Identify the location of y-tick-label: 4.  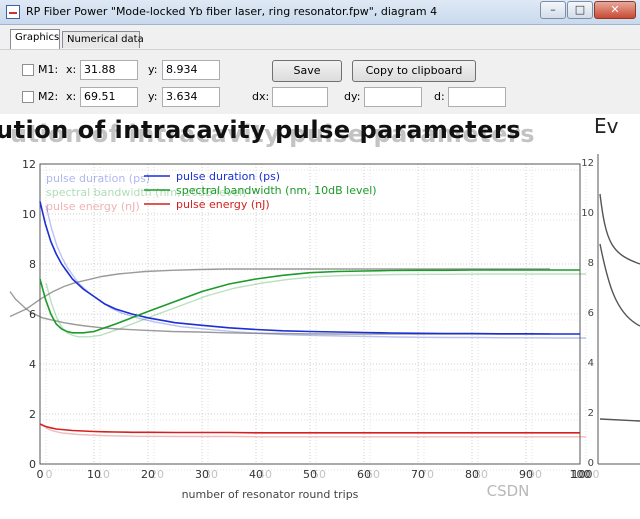
(32, 364).